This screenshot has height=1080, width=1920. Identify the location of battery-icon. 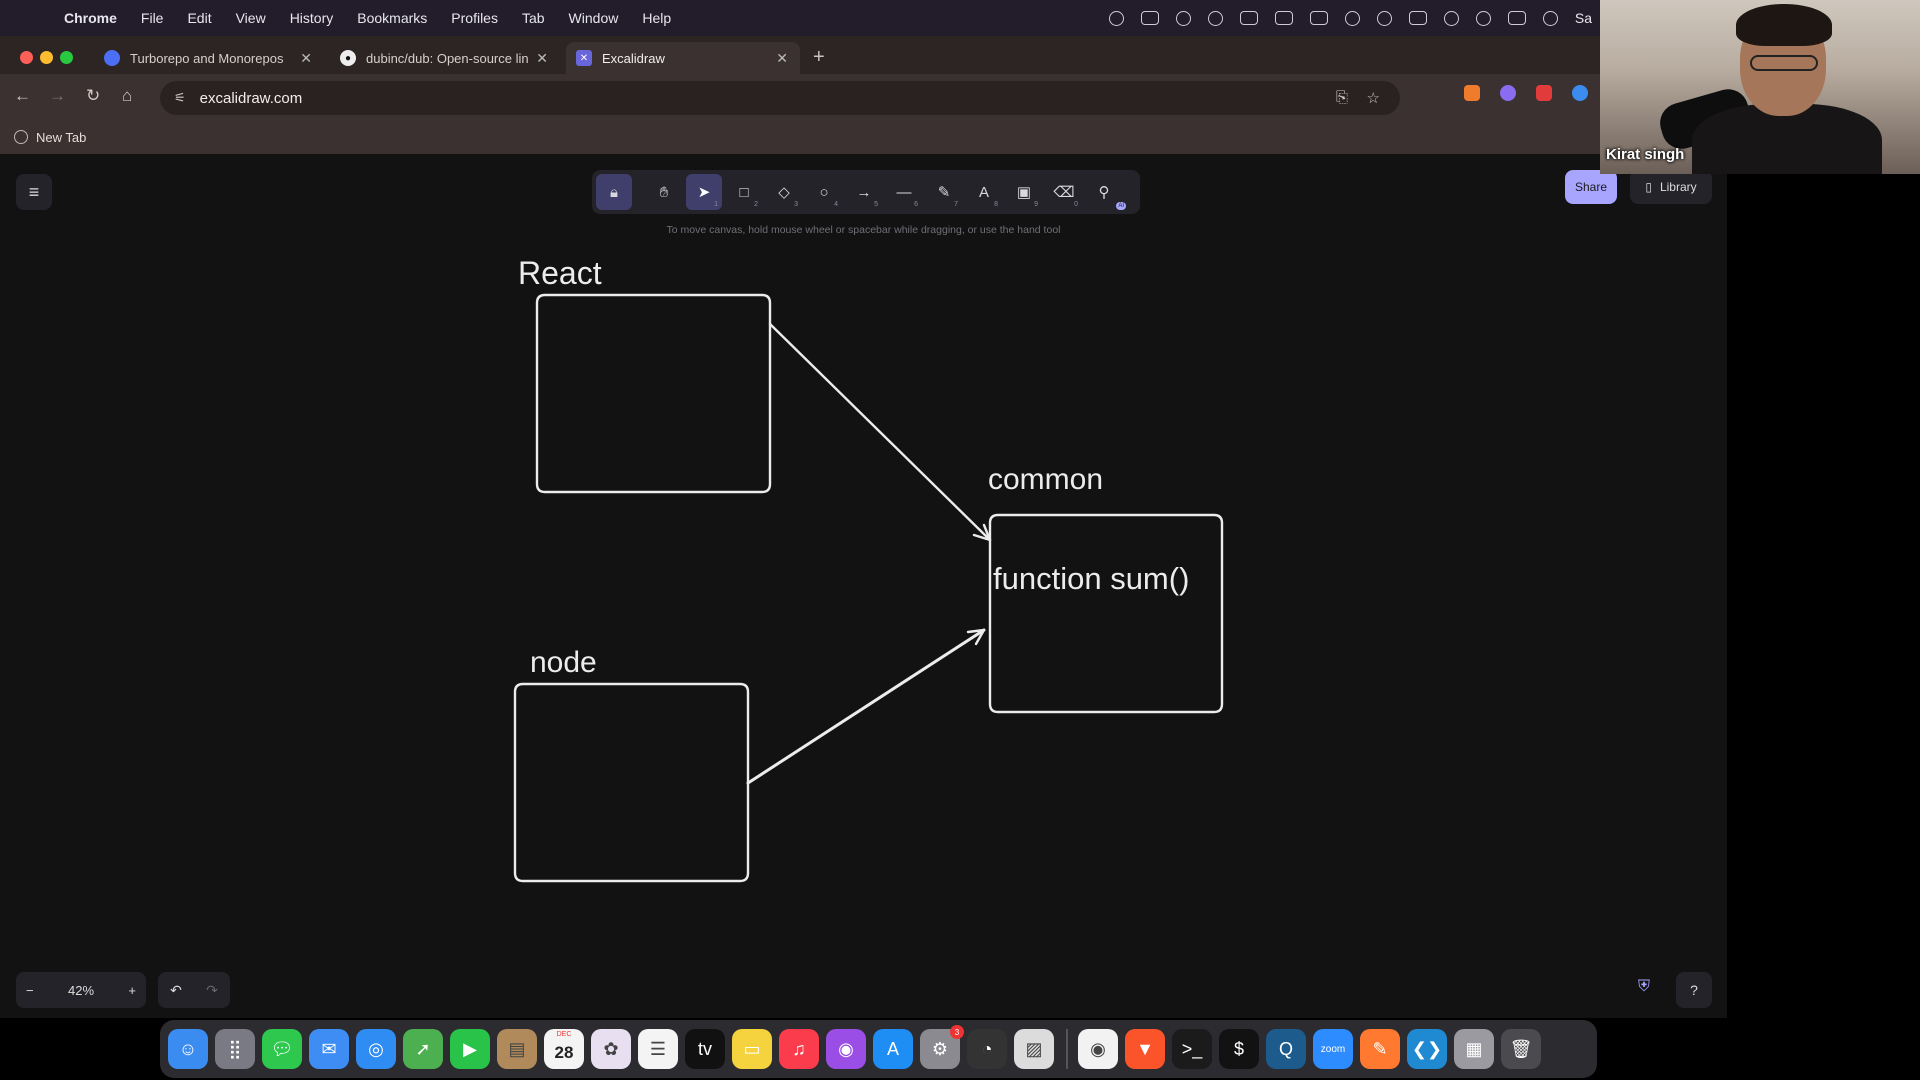
(1417, 18).